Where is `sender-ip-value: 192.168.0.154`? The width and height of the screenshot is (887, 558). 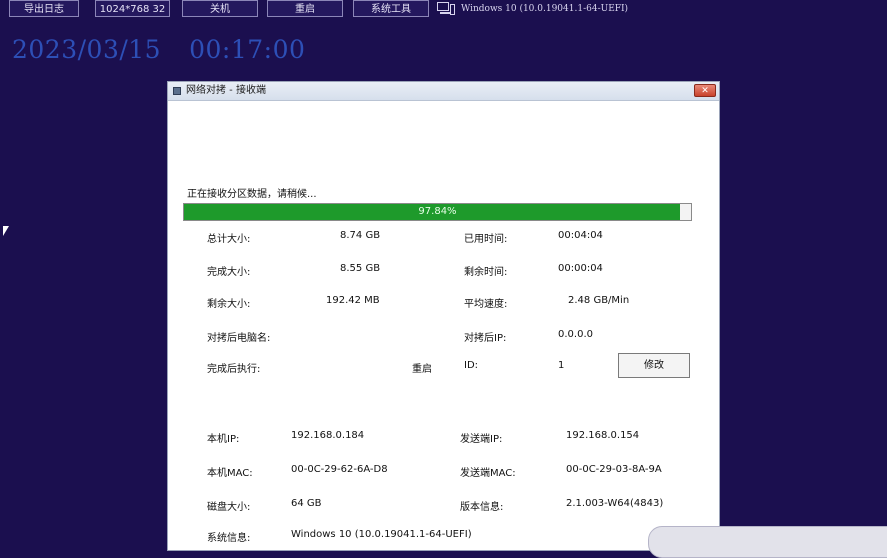
sender-ip-value: 192.168.0.154 is located at coordinates (603, 435).